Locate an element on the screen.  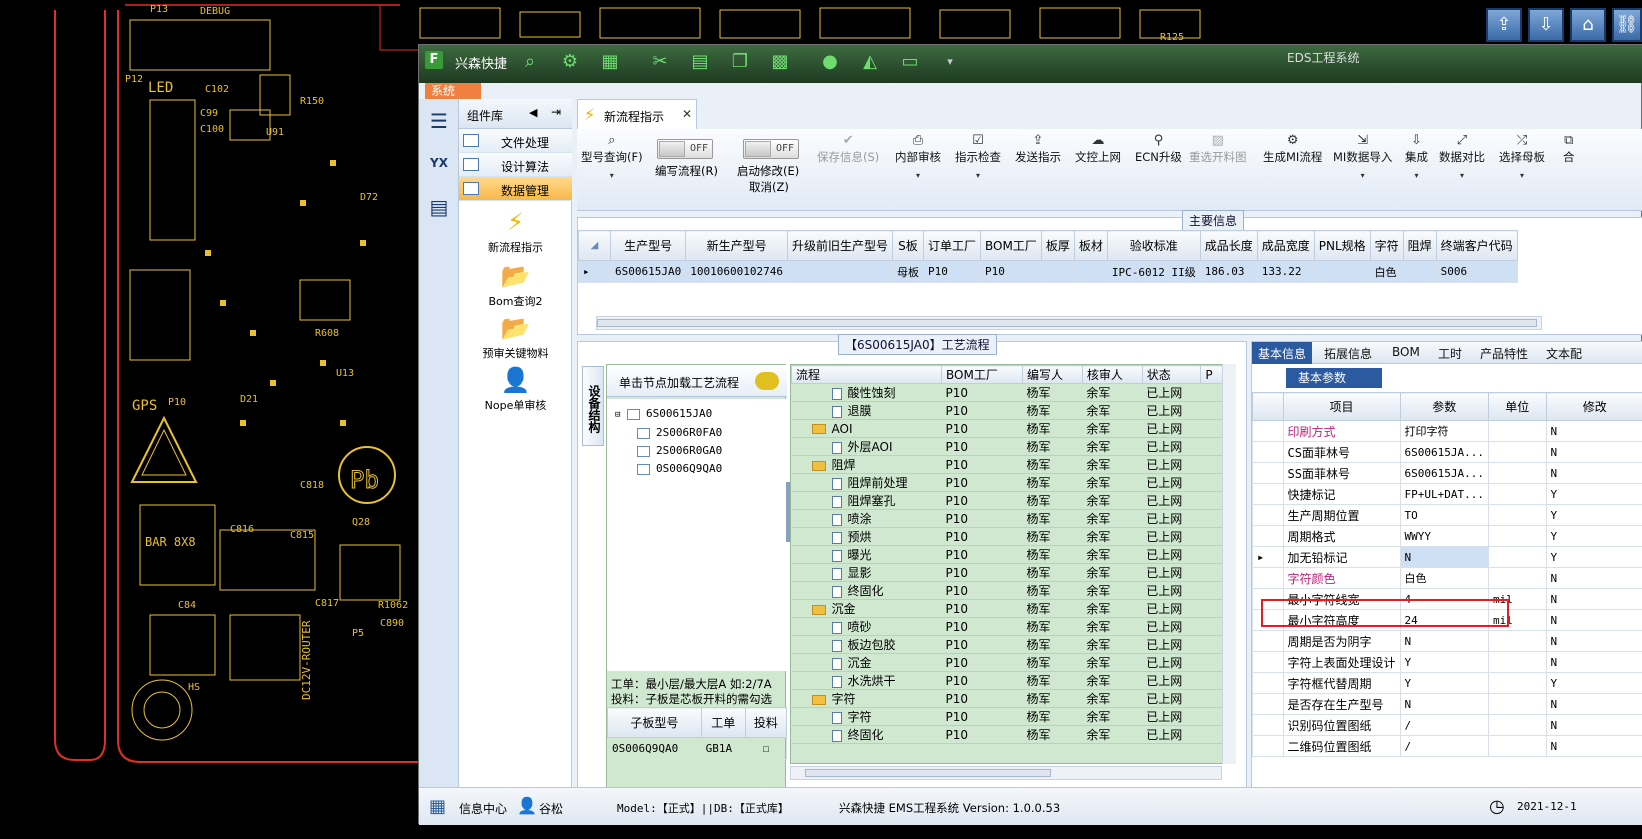
flow-name-cell: AOI is located at coordinates (866, 428).